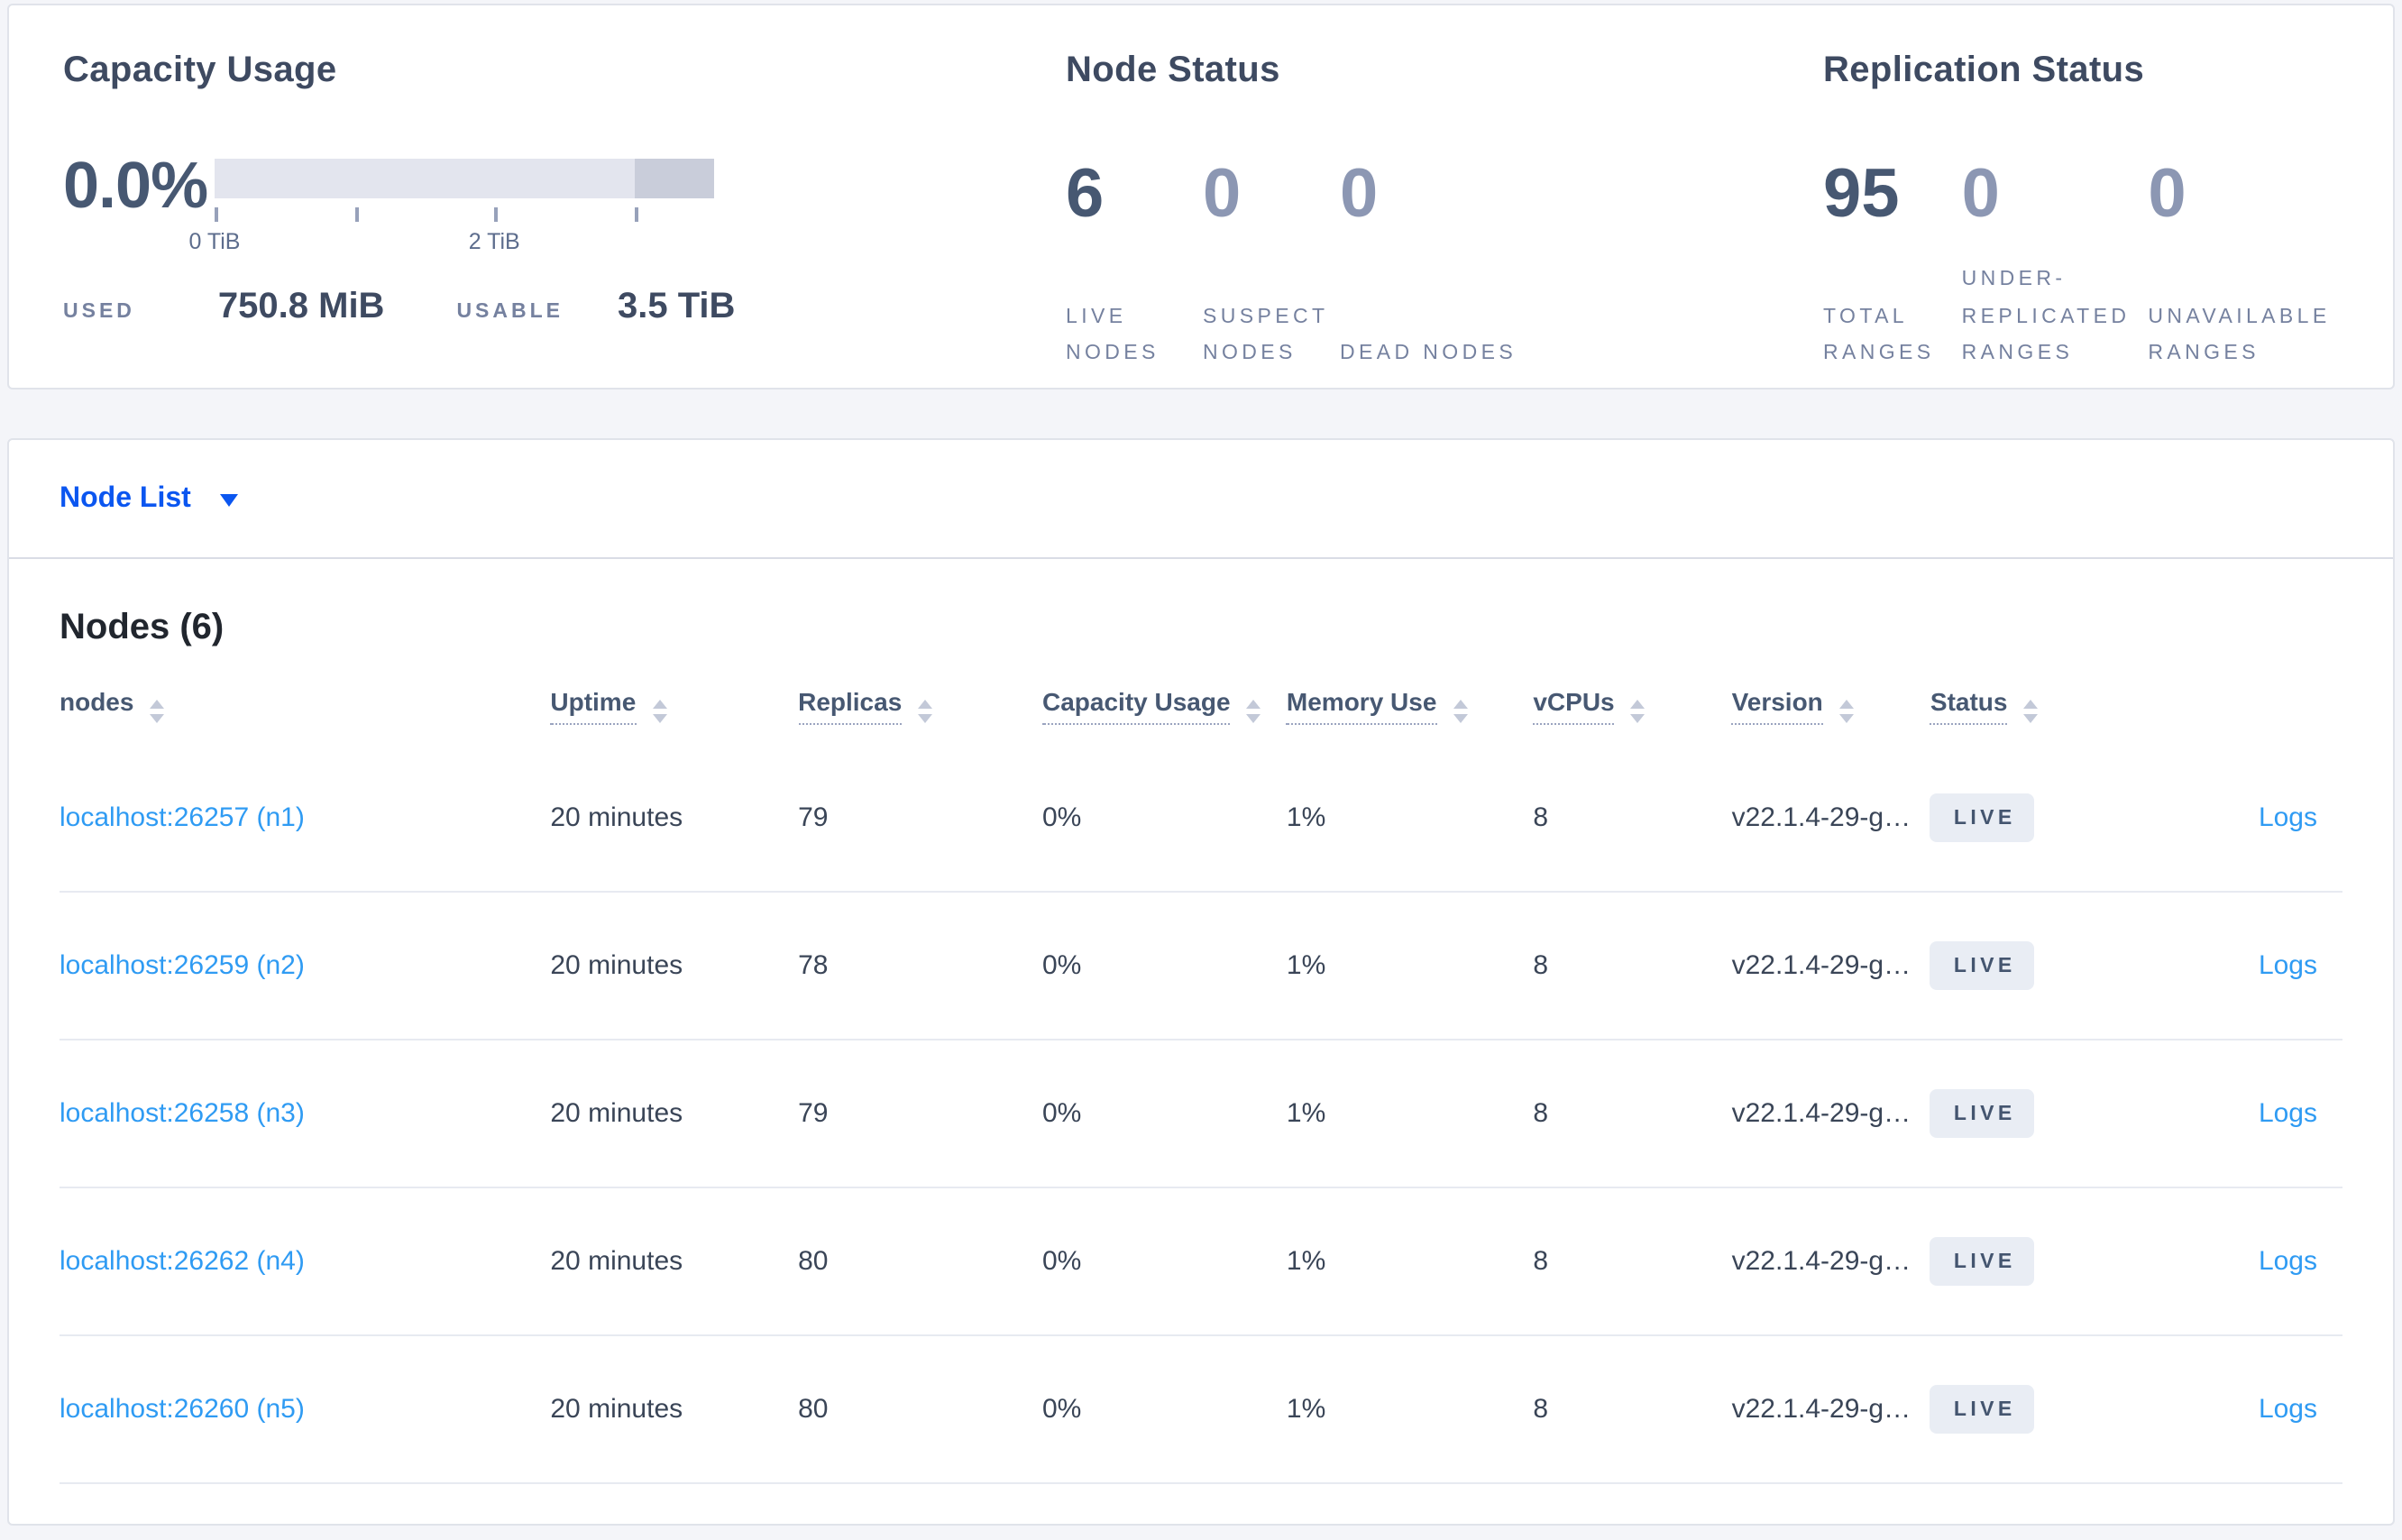 Image resolution: width=2402 pixels, height=1540 pixels. What do you see at coordinates (182, 1113) in the screenshot?
I see `node-link: localhost:26258 (n3)` at bounding box center [182, 1113].